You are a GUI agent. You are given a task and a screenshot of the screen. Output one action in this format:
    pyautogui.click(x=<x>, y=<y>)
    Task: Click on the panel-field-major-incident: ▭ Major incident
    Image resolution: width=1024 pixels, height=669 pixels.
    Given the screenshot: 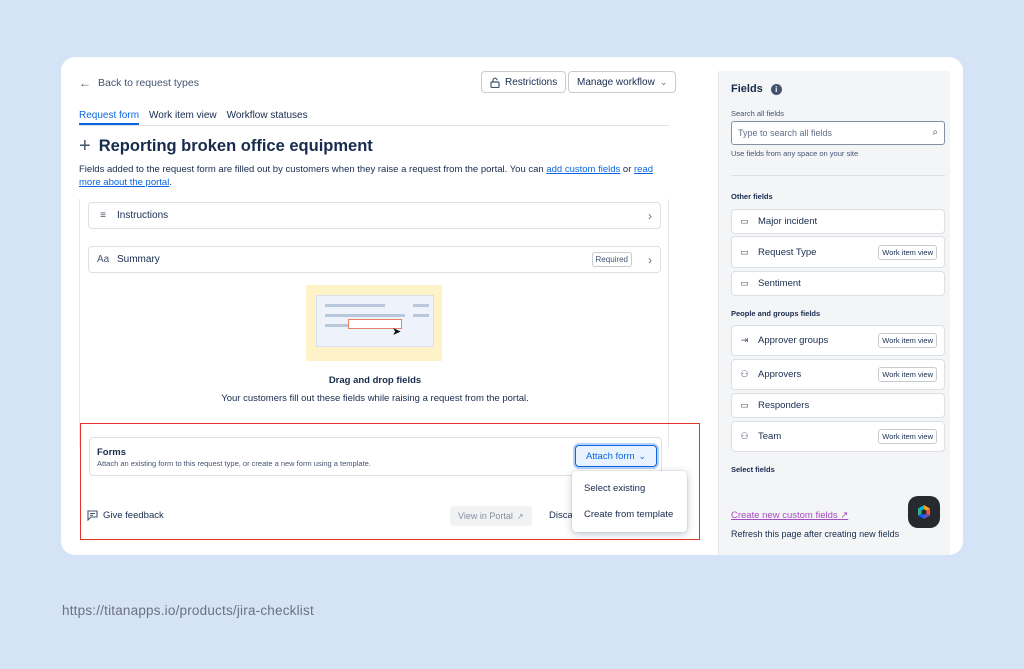 What is the action you would take?
    pyautogui.click(x=838, y=221)
    